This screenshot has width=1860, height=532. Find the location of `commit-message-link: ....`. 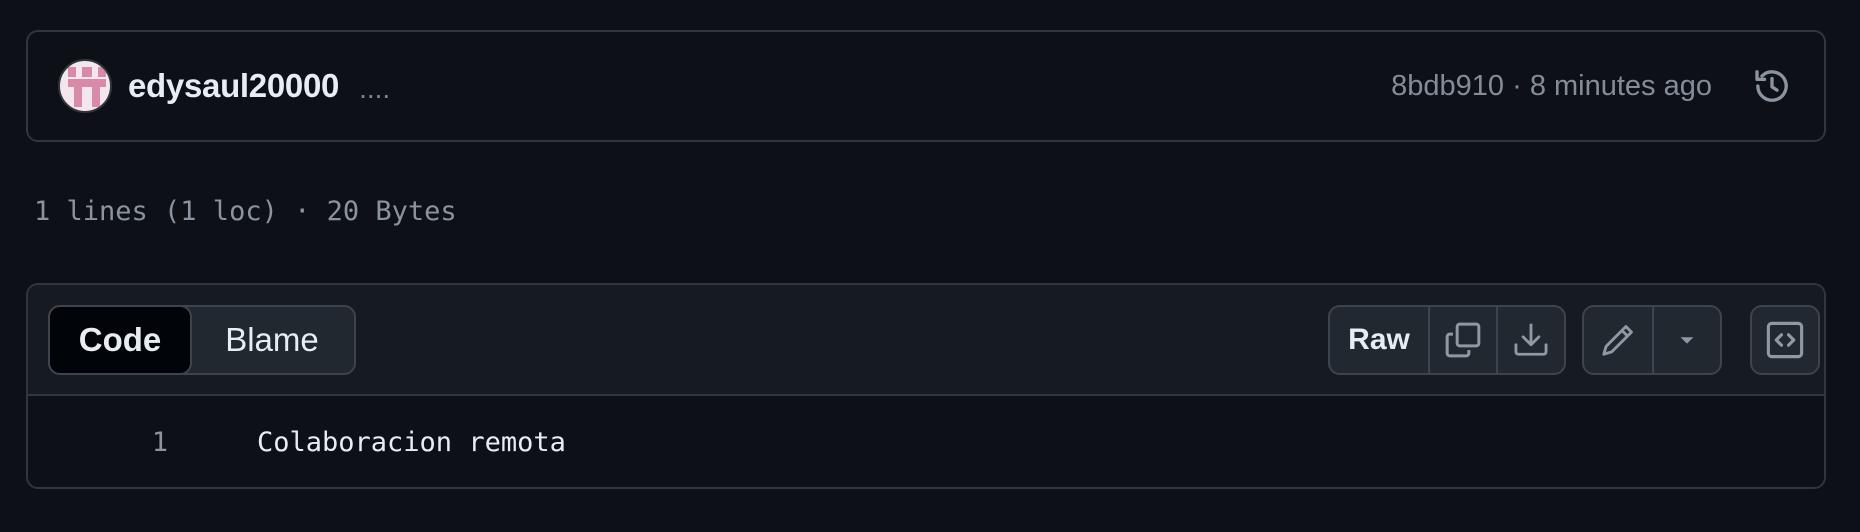

commit-message-link: .... is located at coordinates (374, 89).